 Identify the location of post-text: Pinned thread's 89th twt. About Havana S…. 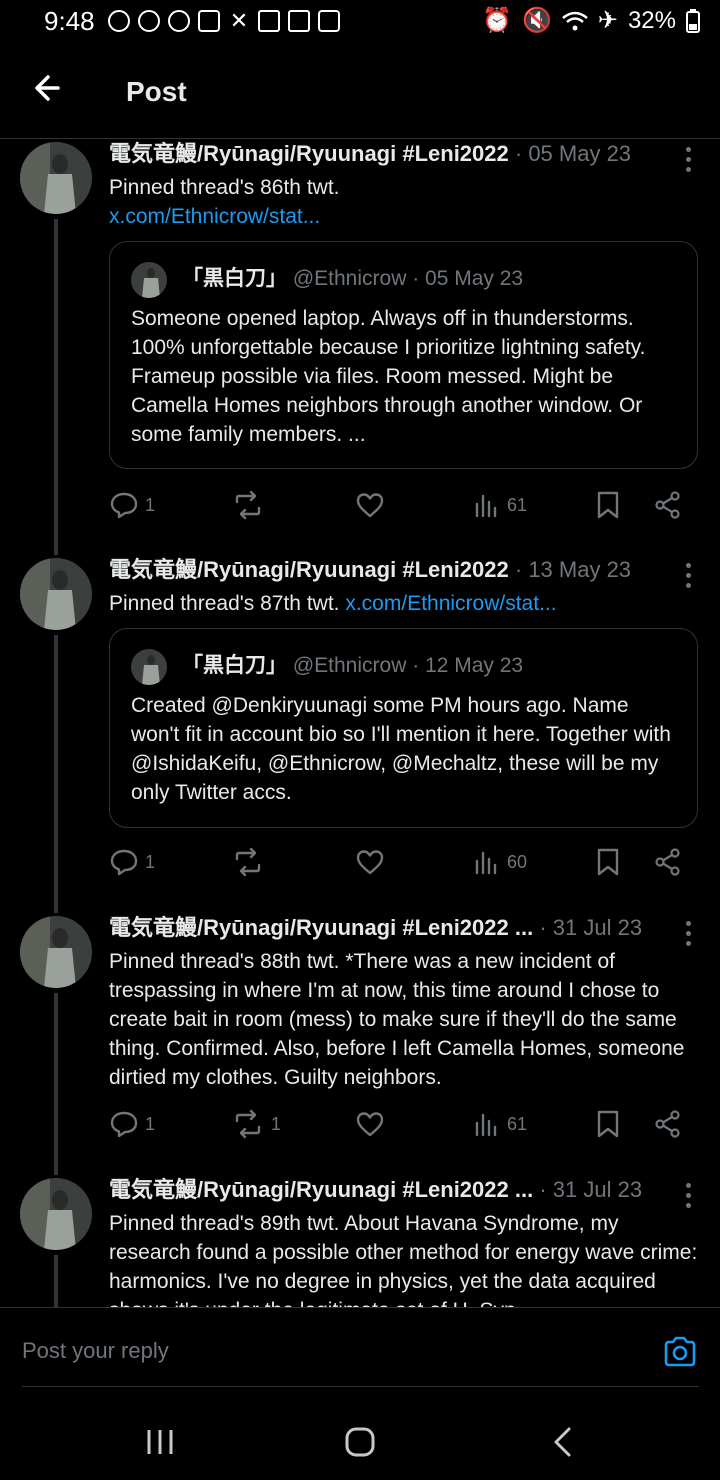
(403, 1259).